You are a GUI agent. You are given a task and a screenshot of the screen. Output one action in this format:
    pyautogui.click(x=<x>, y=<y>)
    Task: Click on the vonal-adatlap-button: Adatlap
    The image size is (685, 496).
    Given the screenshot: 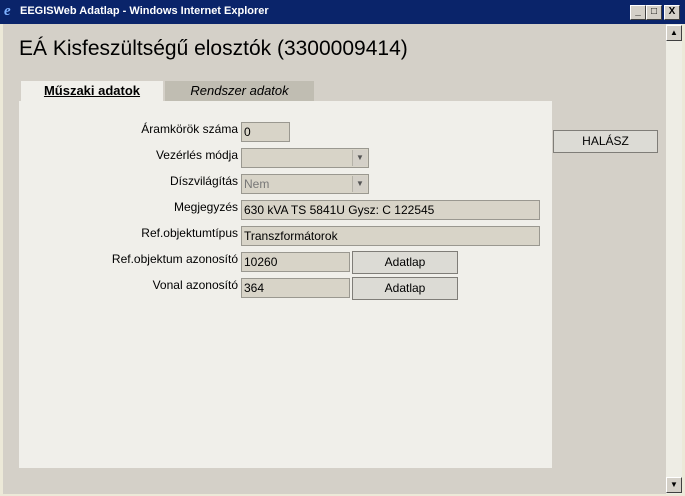 What is the action you would take?
    pyautogui.click(x=405, y=288)
    